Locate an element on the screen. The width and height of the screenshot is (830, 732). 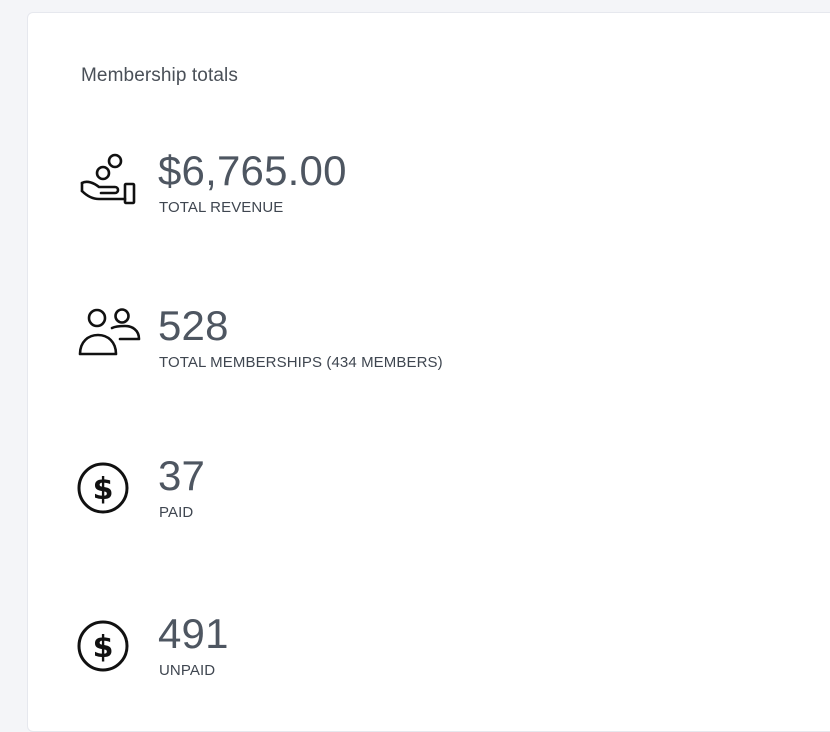
total-revenue-value: $6,765.00 is located at coordinates (252, 170).